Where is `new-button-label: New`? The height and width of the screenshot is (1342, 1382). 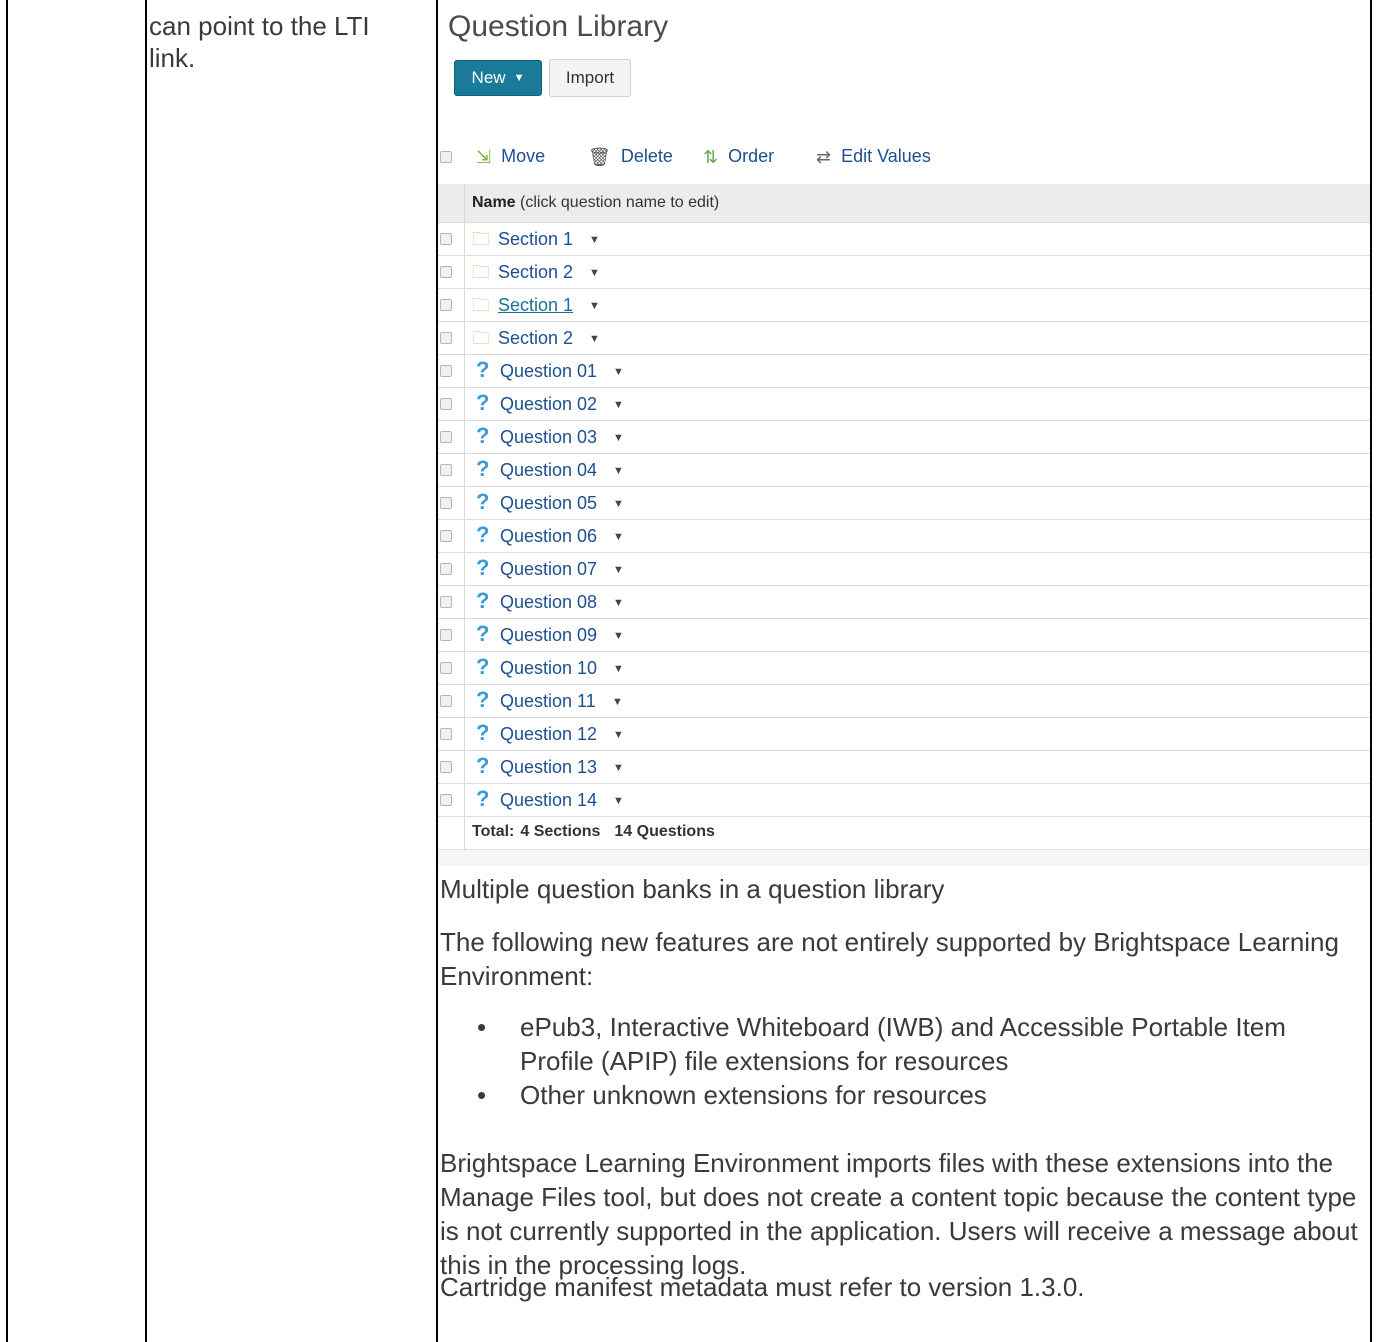
new-button-label: New is located at coordinates (488, 77).